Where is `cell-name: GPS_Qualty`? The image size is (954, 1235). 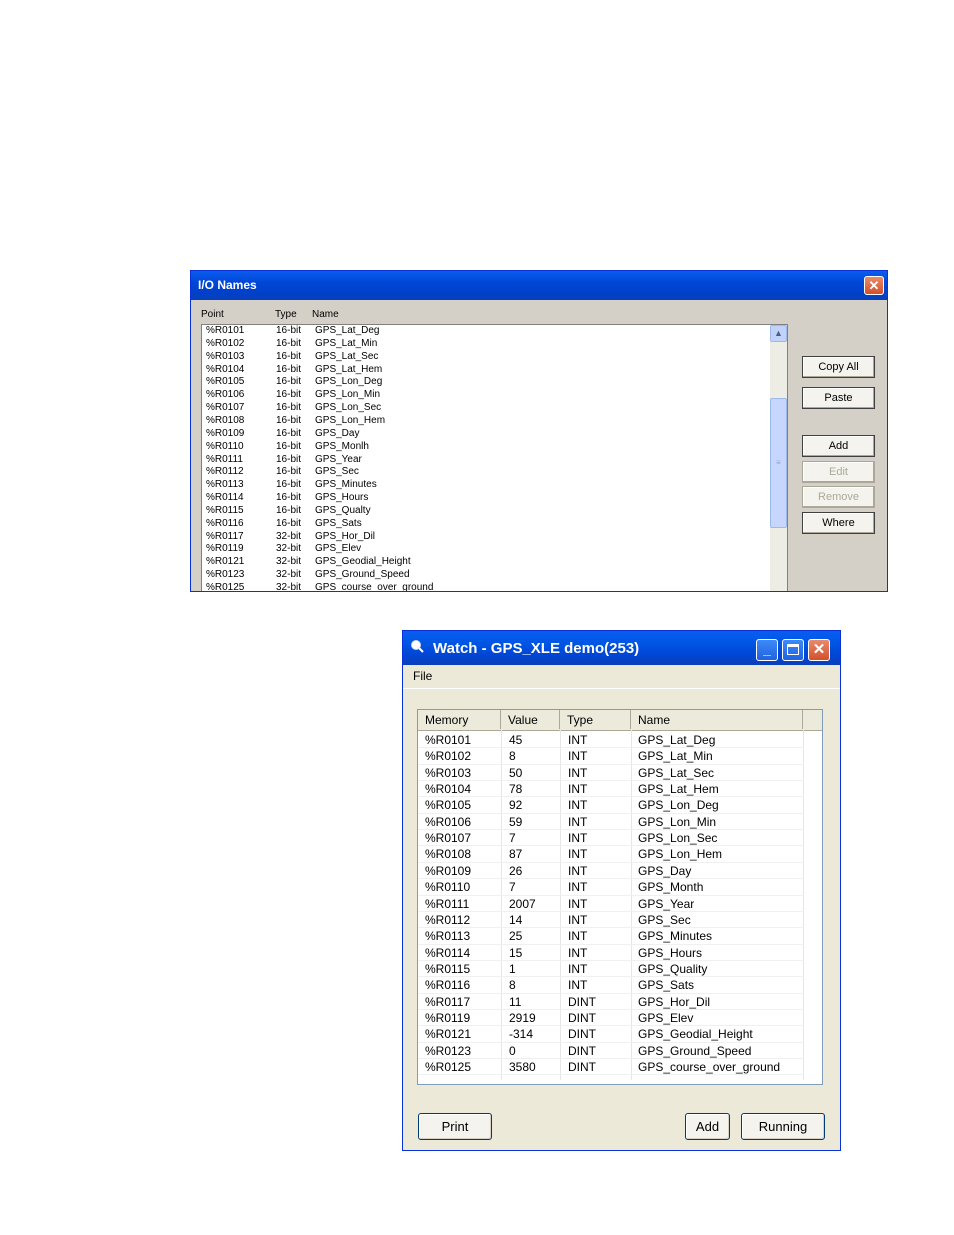 cell-name: GPS_Qualty is located at coordinates (343, 510).